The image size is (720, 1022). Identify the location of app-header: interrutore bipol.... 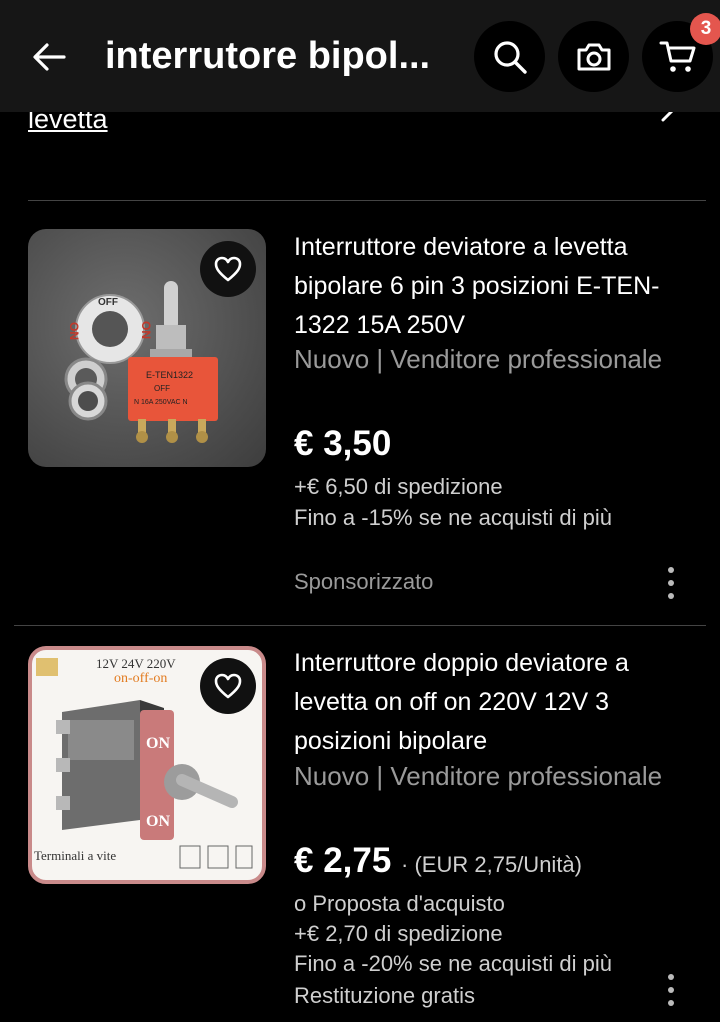
(360, 56).